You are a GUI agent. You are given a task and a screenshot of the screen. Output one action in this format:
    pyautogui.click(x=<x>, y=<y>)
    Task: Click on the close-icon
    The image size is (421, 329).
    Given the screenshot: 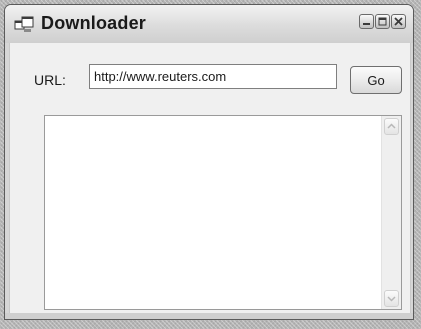 What is the action you would take?
    pyautogui.click(x=398, y=21)
    